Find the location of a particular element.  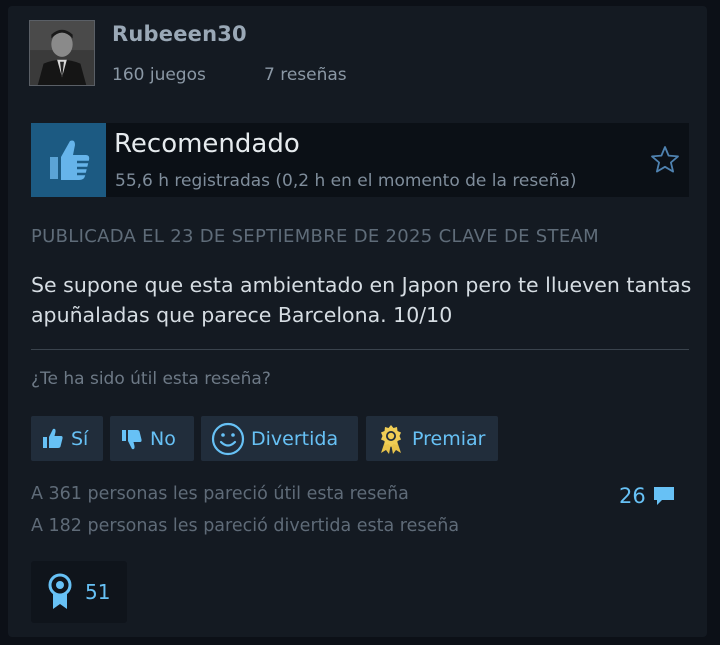

star-icon is located at coordinates (665, 160).